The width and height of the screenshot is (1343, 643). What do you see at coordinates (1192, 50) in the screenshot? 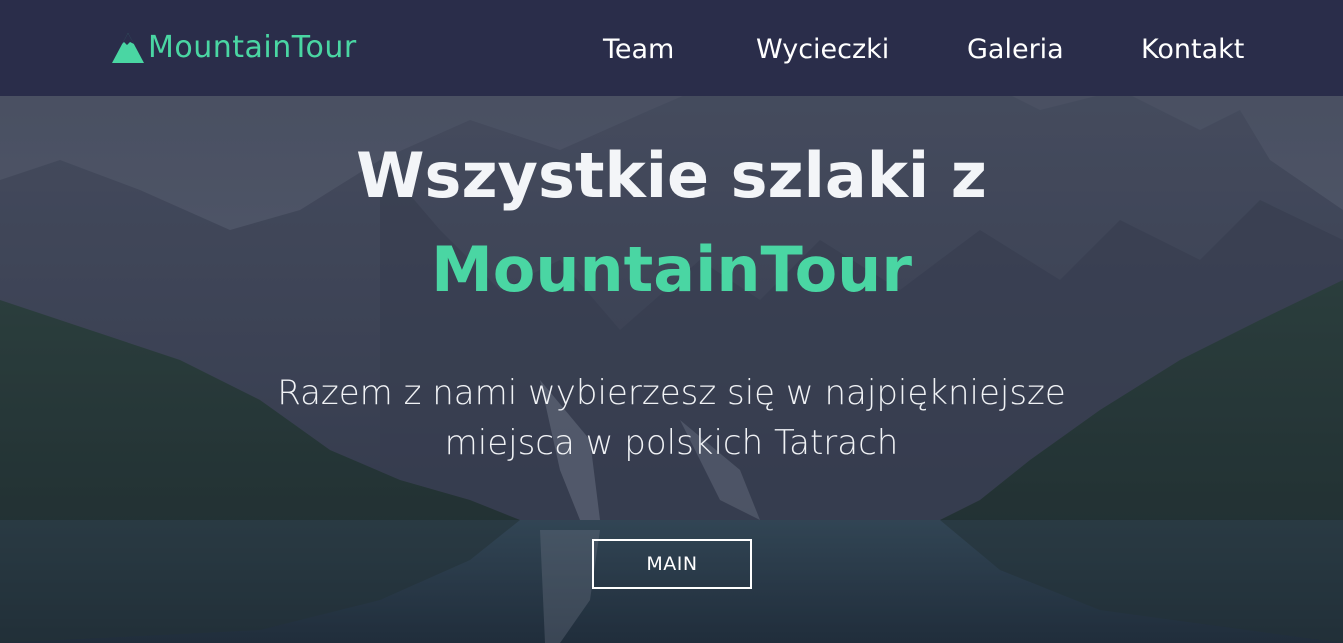
I see `nav-item-kontakt: Kontakt` at bounding box center [1192, 50].